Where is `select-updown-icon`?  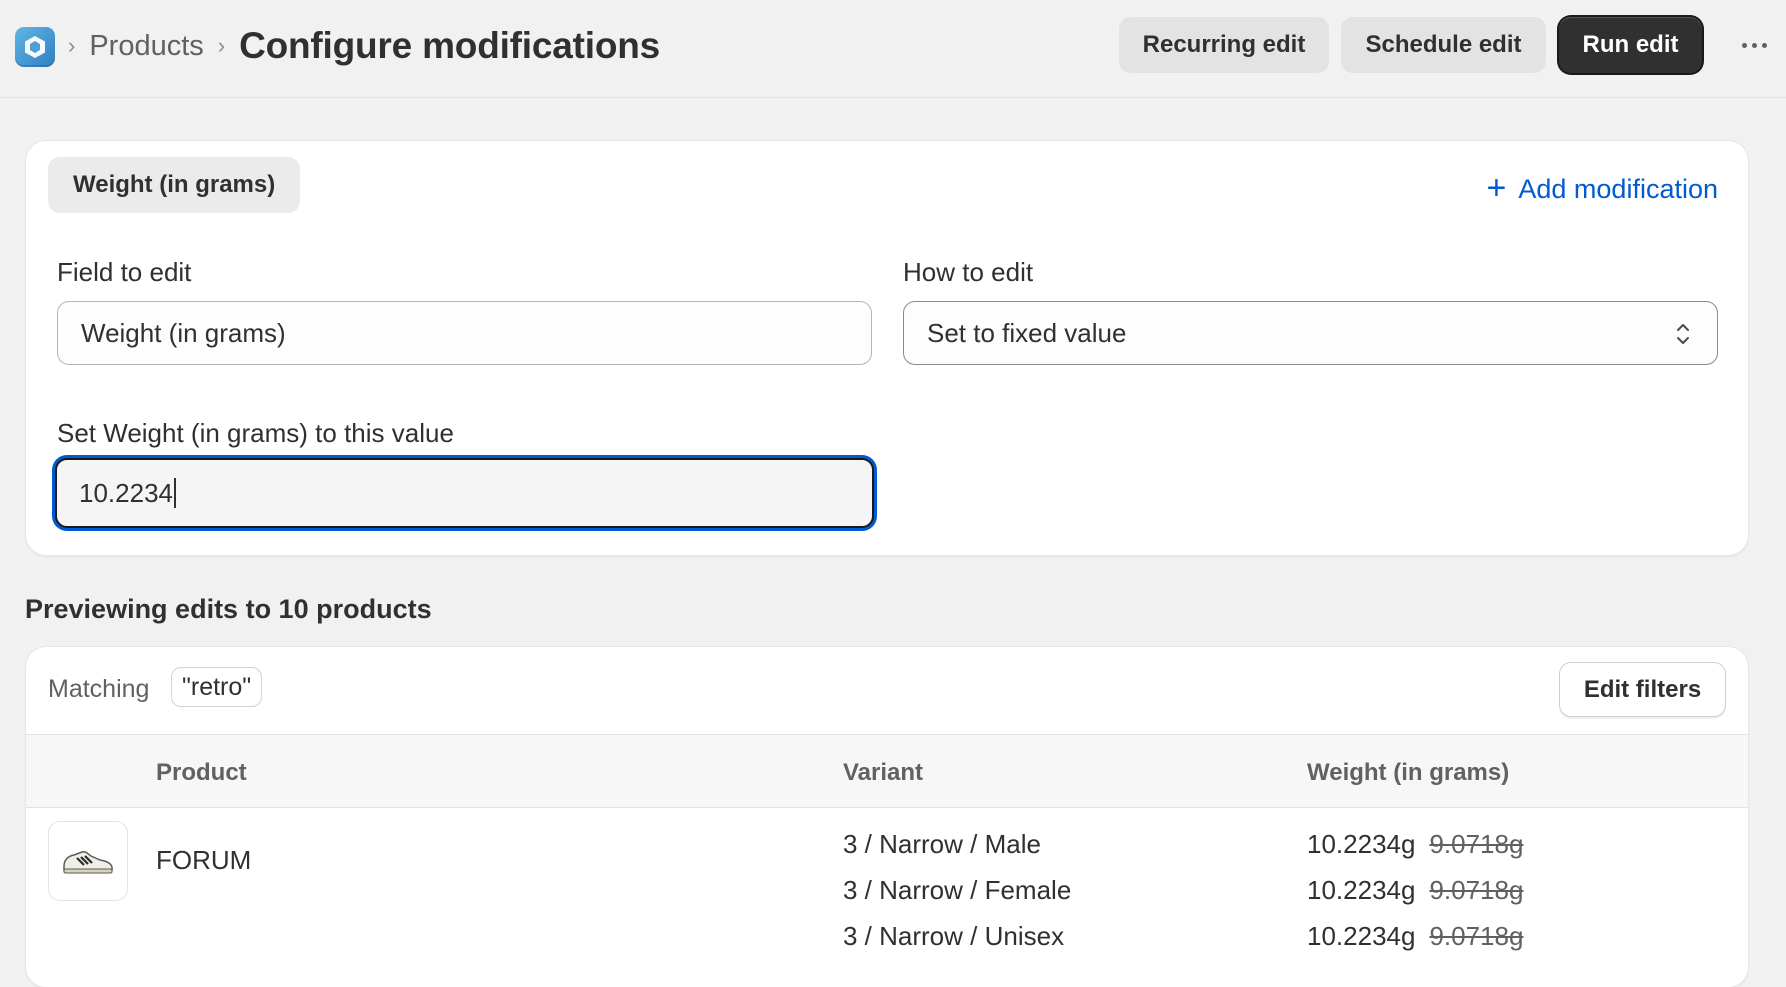
select-updown-icon is located at coordinates (1683, 334).